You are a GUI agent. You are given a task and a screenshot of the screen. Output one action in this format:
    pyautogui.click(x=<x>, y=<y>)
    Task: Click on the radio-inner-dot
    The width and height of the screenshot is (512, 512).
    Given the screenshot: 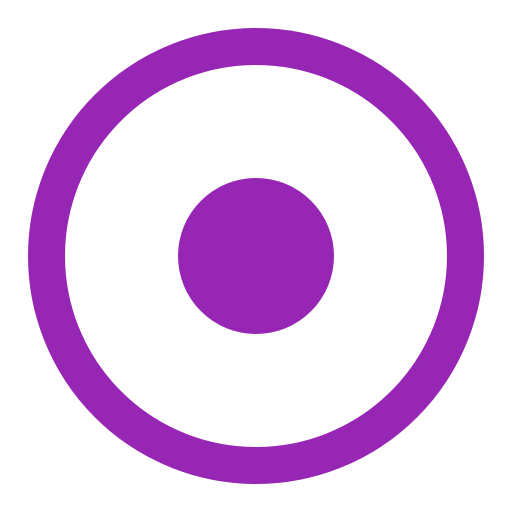 What is the action you would take?
    pyautogui.click(x=256, y=256)
    